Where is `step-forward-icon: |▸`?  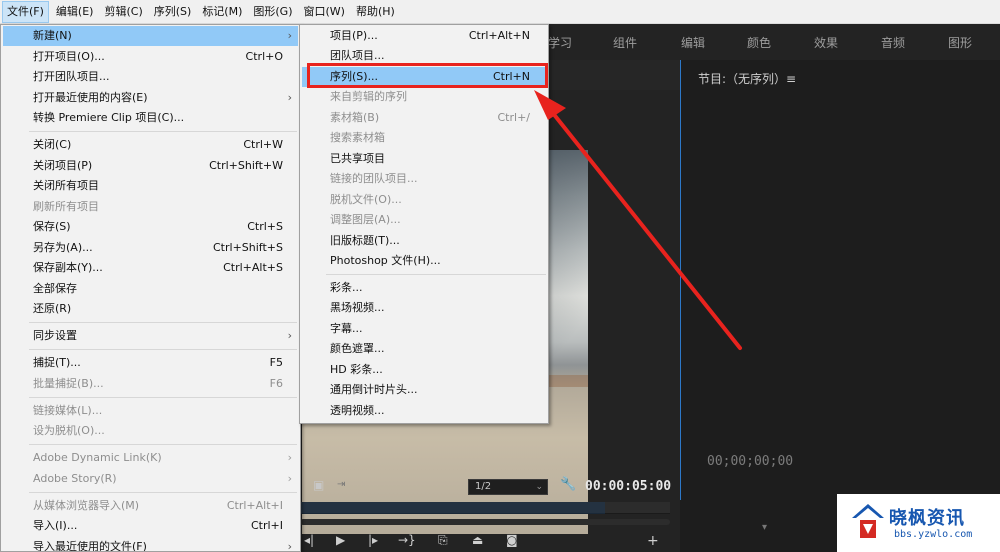
step-forward-icon: |▸ is located at coordinates (373, 540).